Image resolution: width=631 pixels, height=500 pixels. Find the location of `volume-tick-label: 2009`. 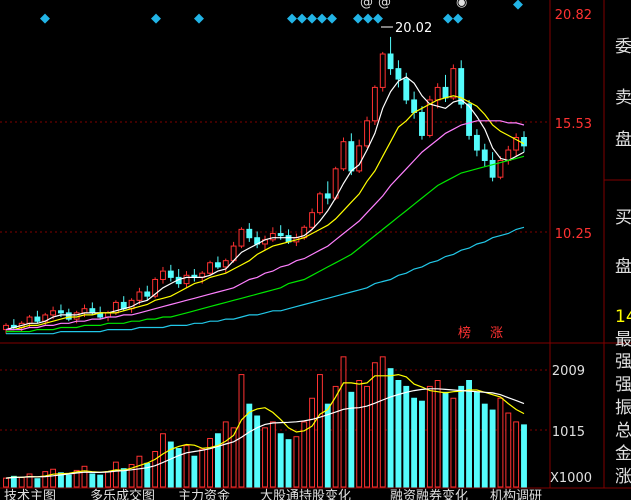

volume-tick-label: 2009 is located at coordinates (568, 371).